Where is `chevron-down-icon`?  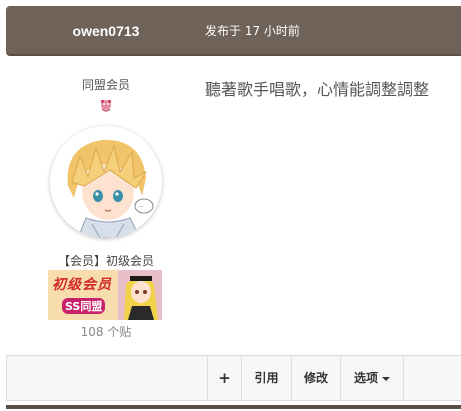 chevron-down-icon is located at coordinates (386, 378).